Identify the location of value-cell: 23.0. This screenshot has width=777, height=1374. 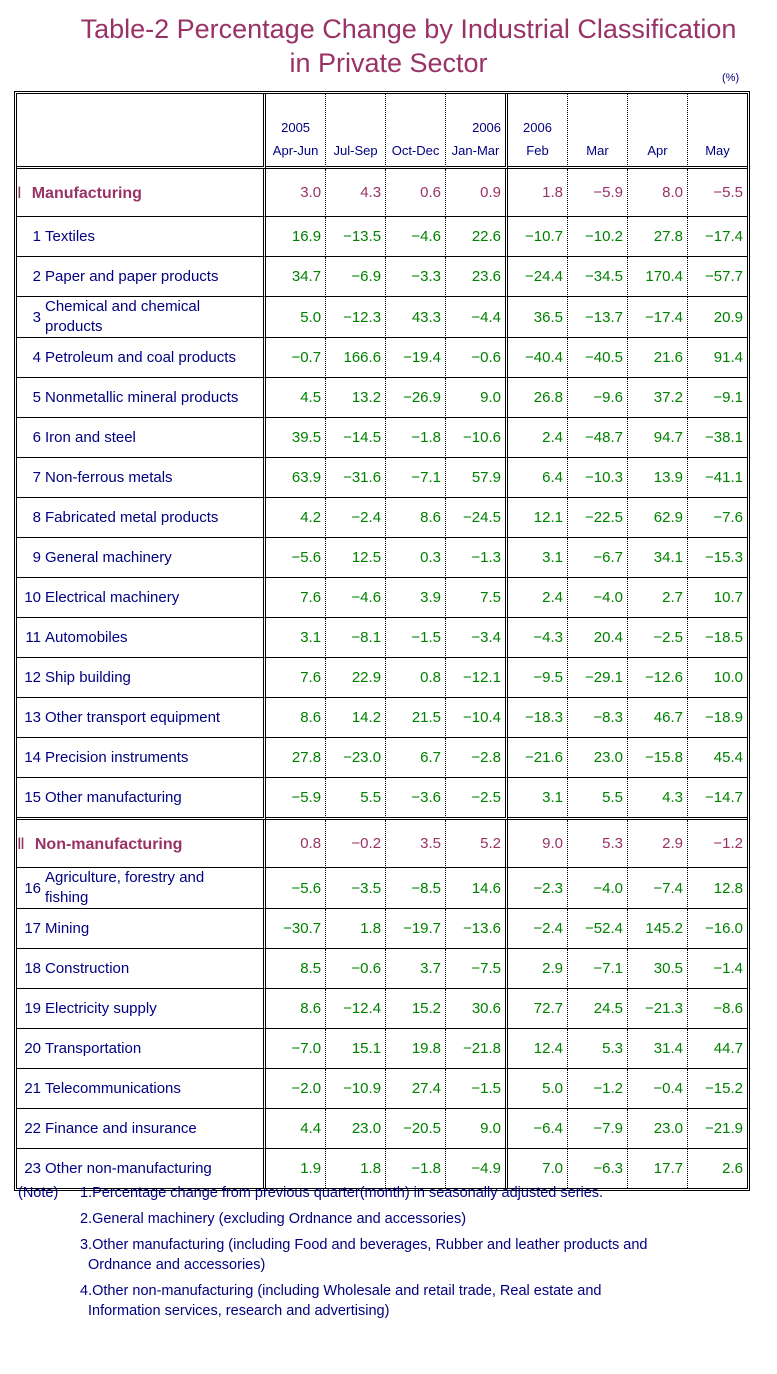
(598, 758).